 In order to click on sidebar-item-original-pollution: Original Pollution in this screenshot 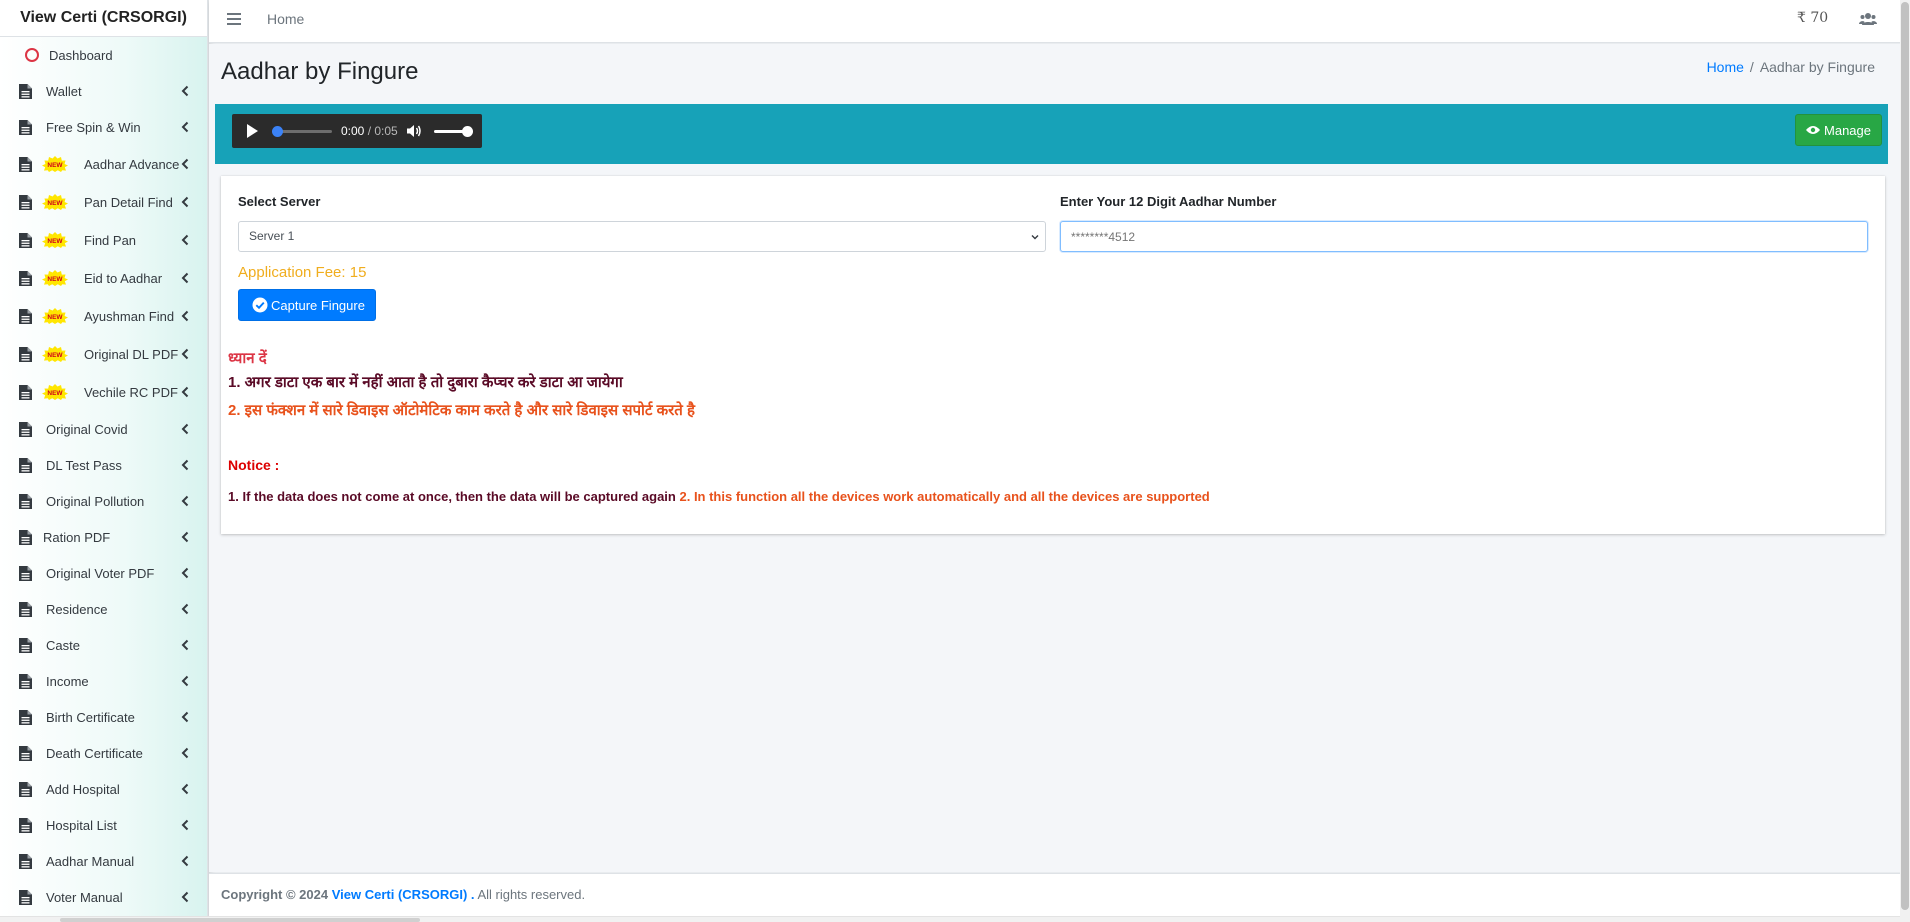, I will do `click(103, 501)`.